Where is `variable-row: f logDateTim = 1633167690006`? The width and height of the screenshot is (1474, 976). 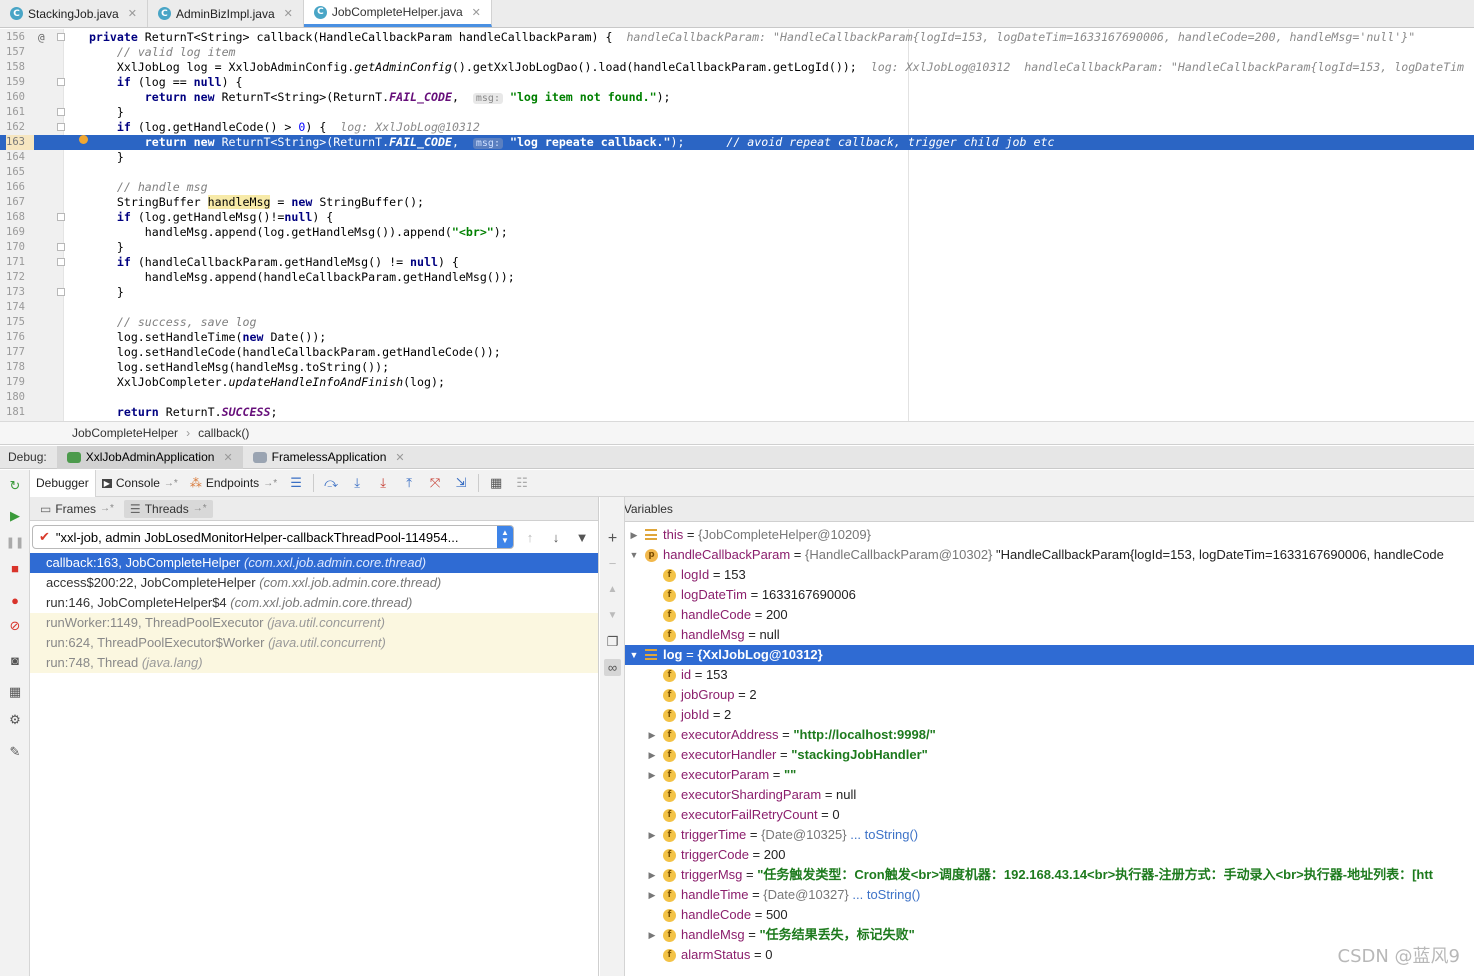 variable-row: f logDateTim = 1633167690006 is located at coordinates (1049, 595).